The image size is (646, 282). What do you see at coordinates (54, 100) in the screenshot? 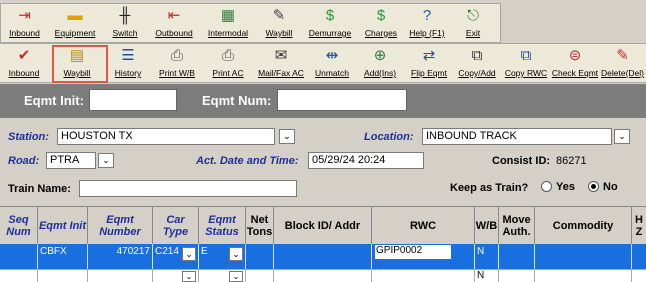
I see `eqmt-init-label: Eqmt Init:` at bounding box center [54, 100].